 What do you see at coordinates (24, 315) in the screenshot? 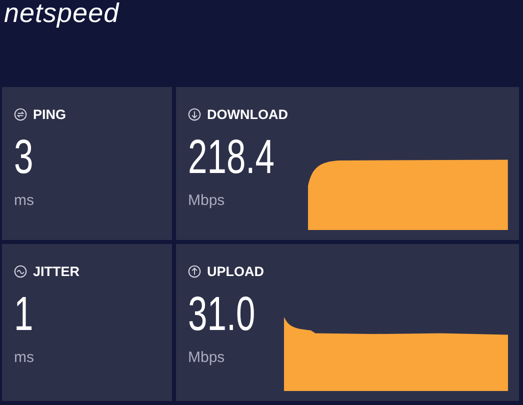
I see `metric-value: 1` at bounding box center [24, 315].